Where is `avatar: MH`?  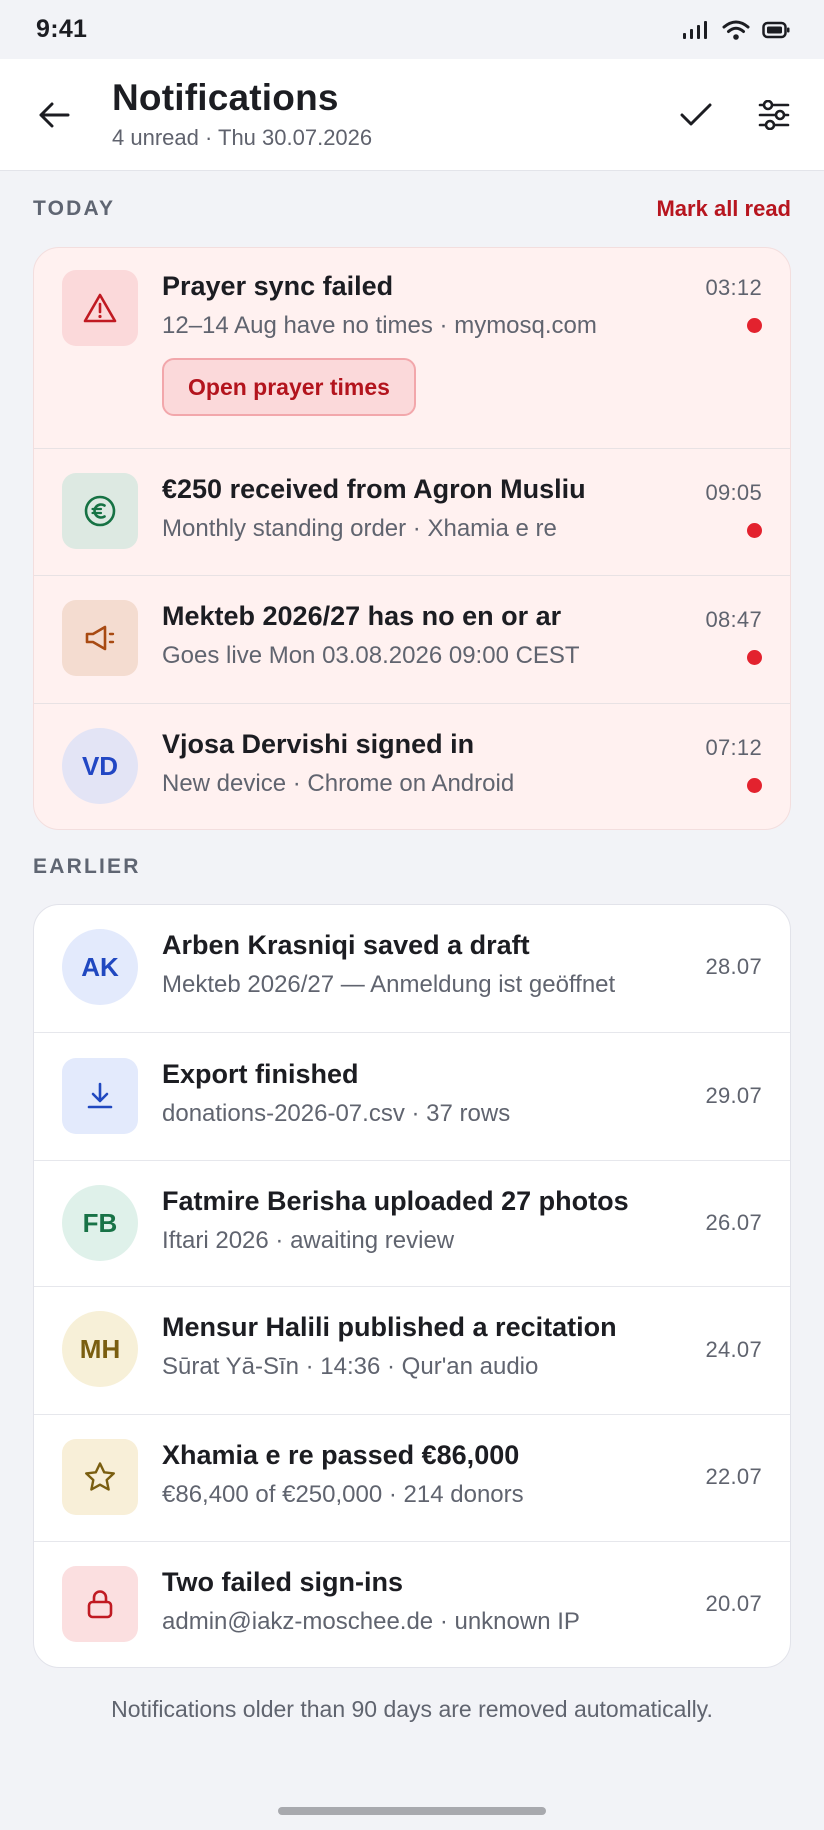
avatar: MH is located at coordinates (100, 1349).